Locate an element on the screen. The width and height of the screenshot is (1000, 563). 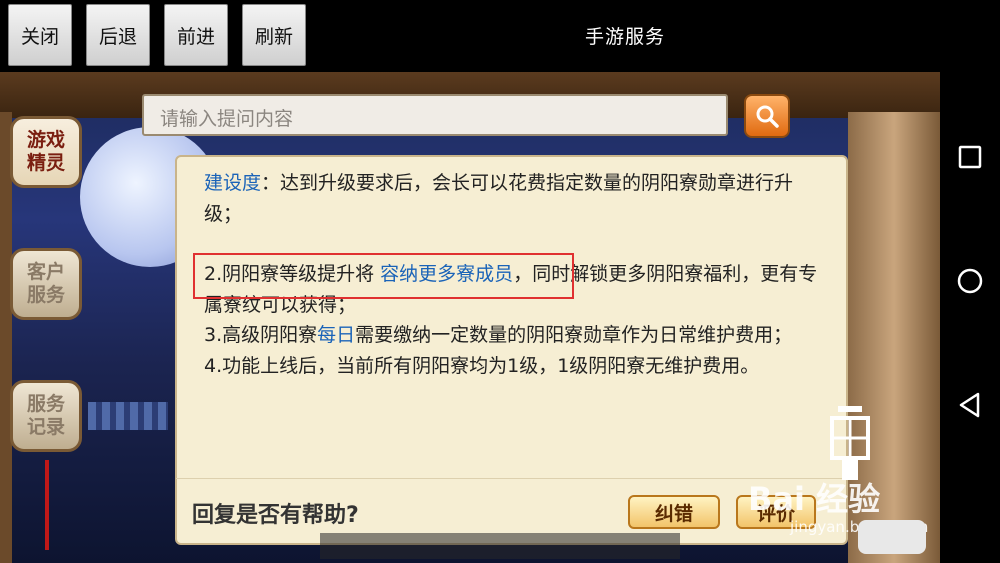
android-back-button is located at coordinates (970, 405).